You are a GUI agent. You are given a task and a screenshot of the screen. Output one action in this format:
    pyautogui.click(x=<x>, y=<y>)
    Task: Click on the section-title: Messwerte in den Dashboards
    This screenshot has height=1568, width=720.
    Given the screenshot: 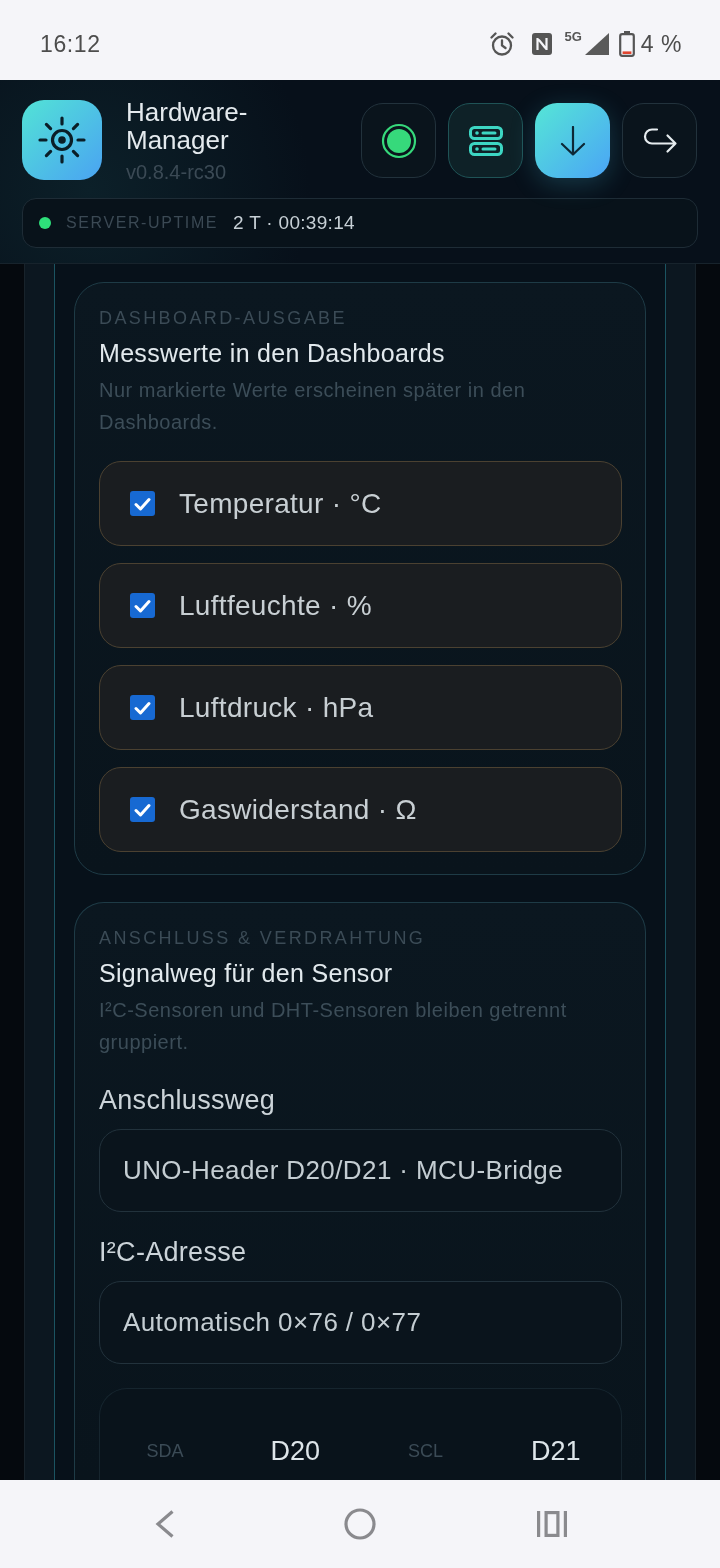 What is the action you would take?
    pyautogui.click(x=272, y=353)
    